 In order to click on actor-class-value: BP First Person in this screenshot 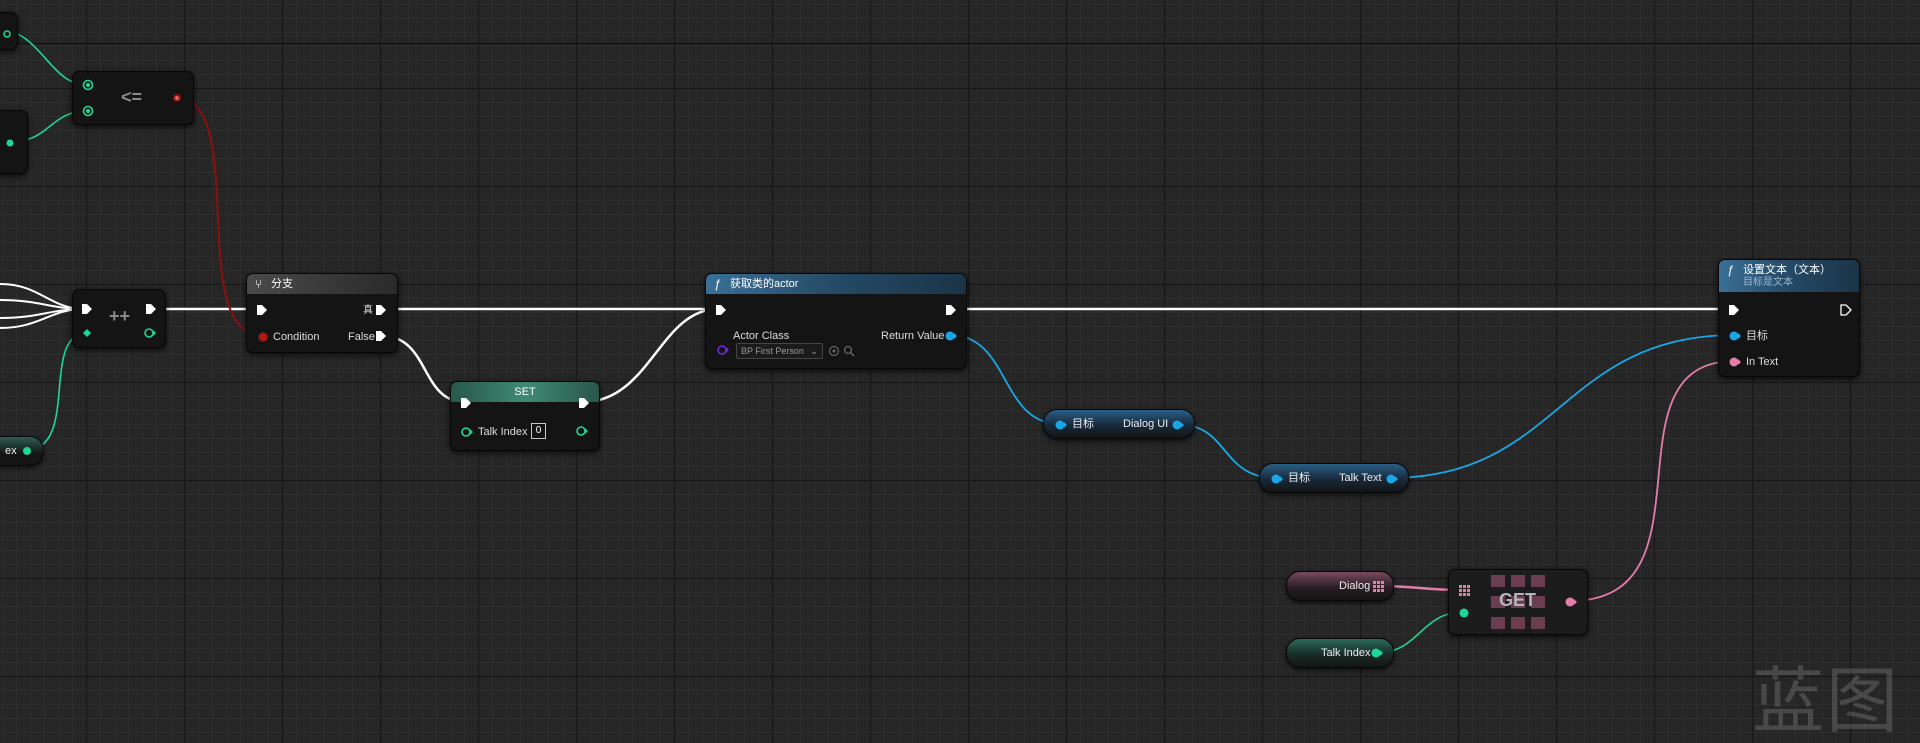, I will do `click(772, 351)`.